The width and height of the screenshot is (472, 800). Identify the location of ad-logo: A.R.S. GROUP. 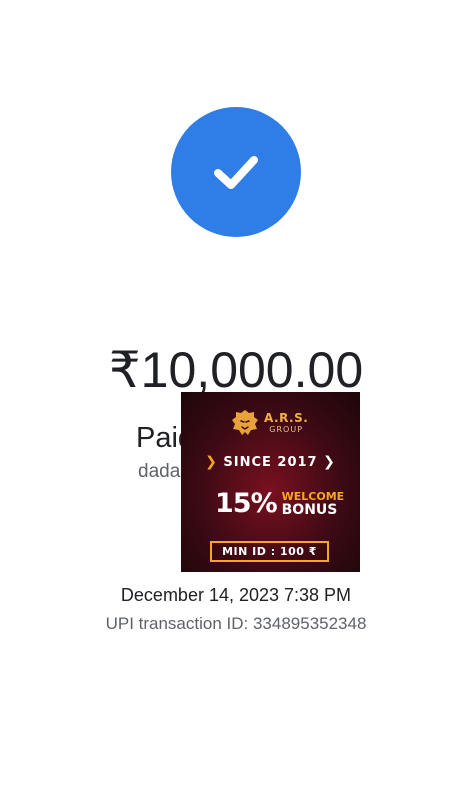
(269, 423).